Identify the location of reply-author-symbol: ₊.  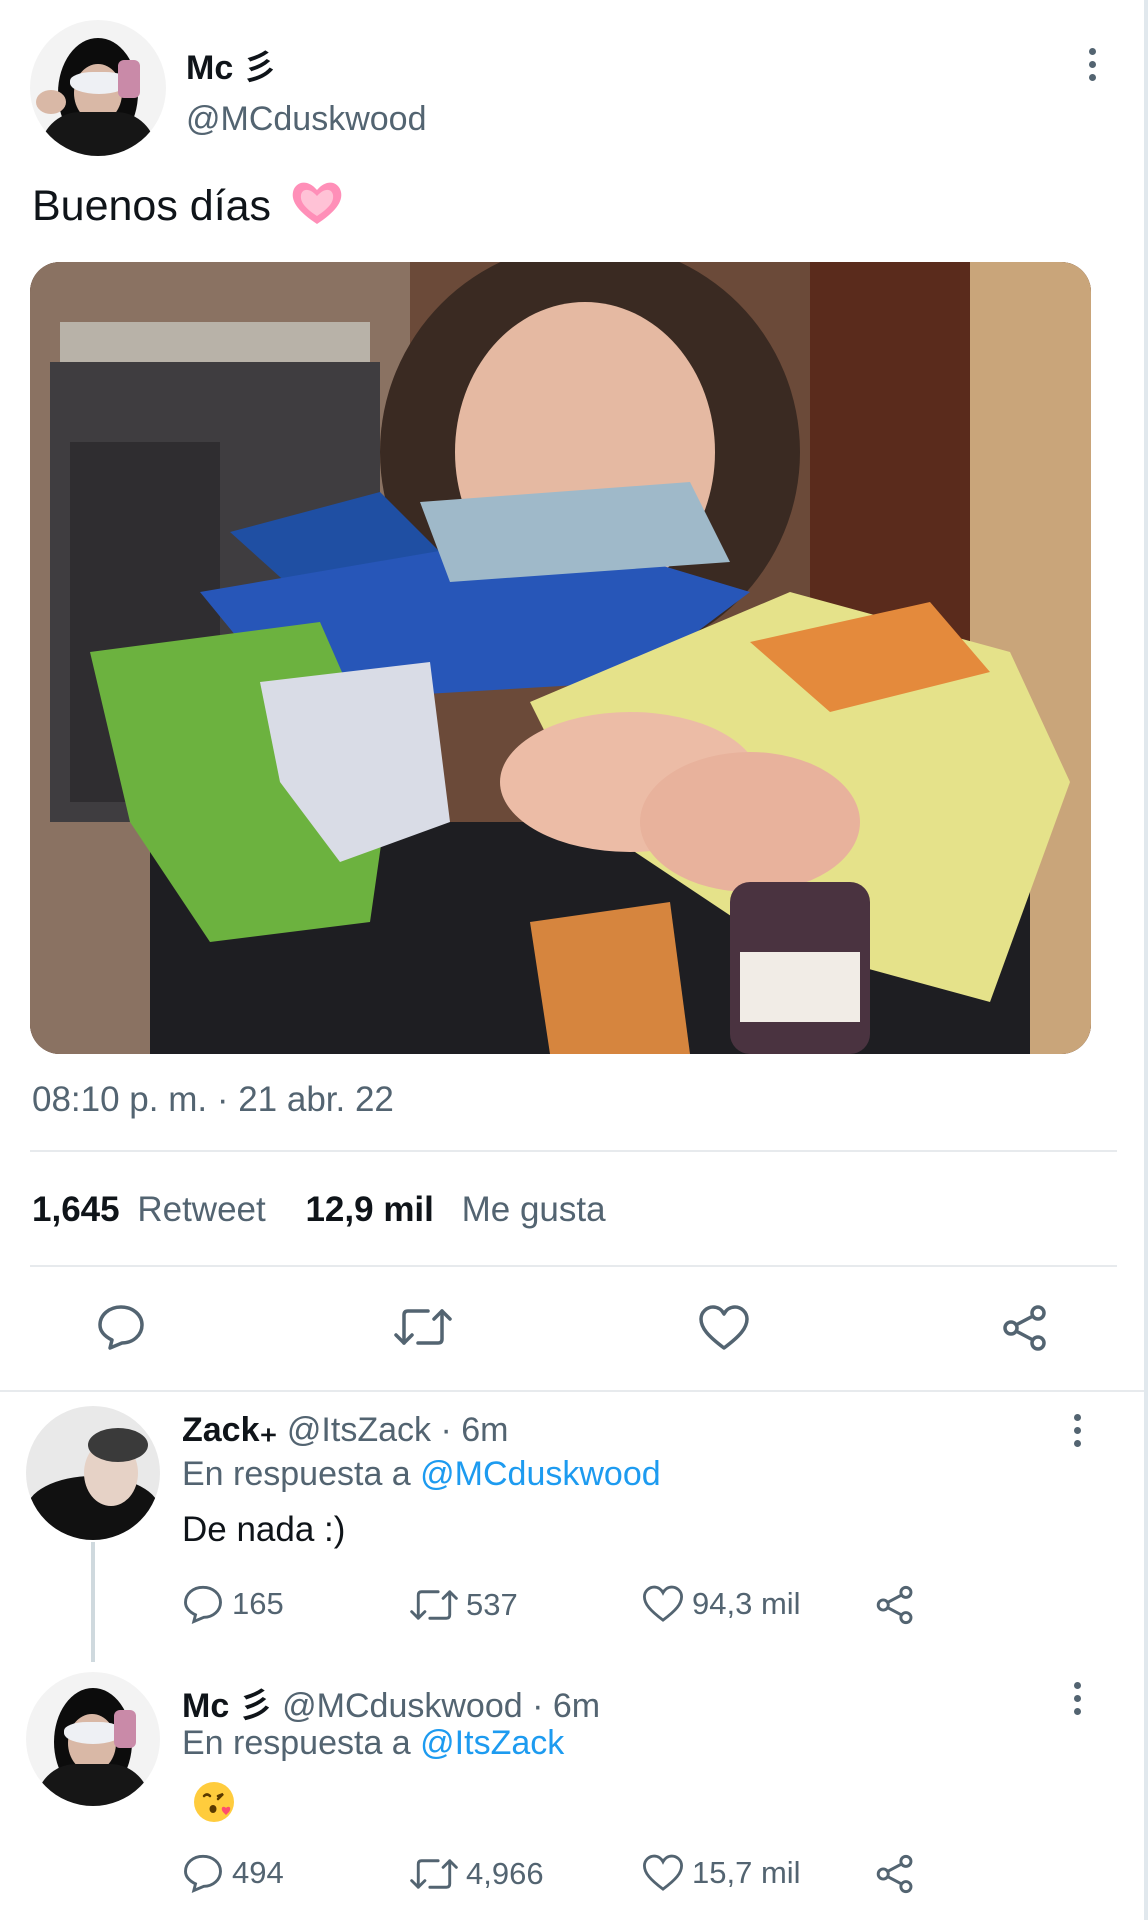
(268, 1430).